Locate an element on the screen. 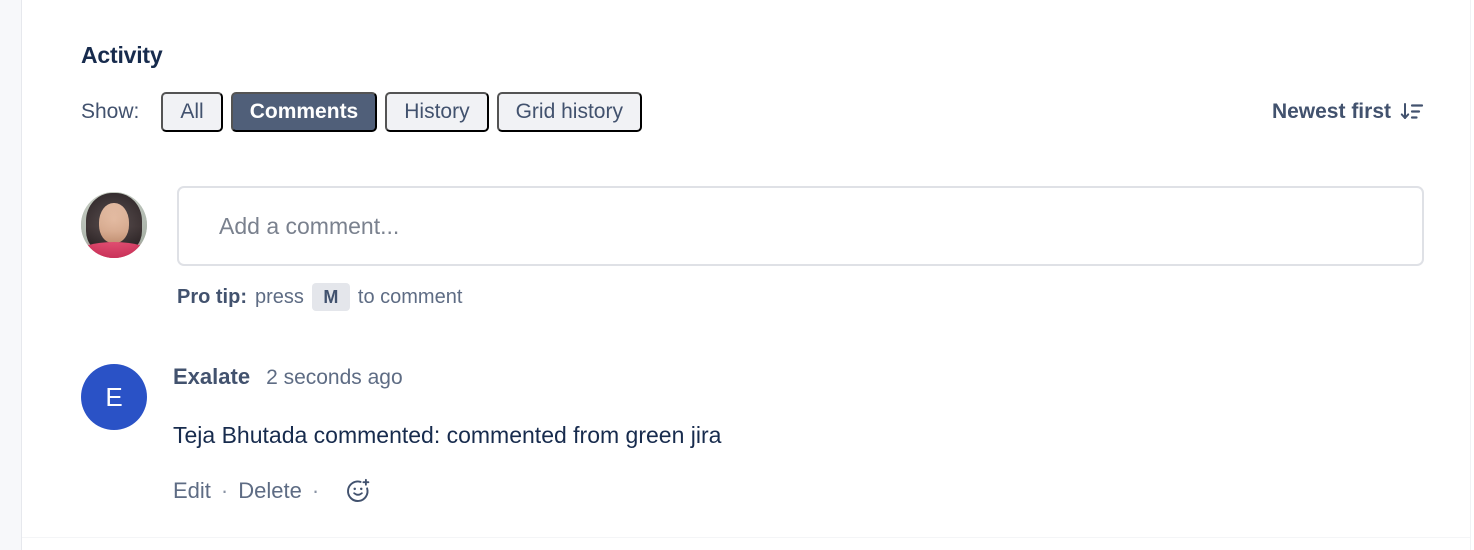  right-divider is located at coordinates (1470, 275).